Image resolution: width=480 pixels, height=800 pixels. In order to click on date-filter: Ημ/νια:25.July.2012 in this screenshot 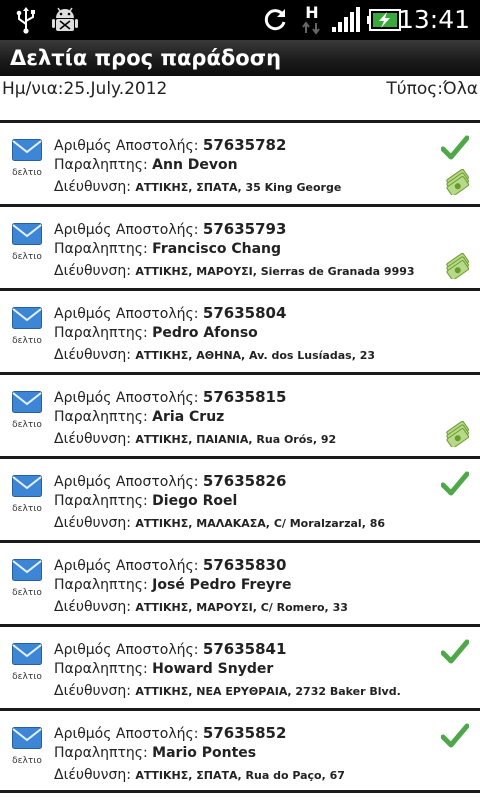, I will do `click(84, 89)`.